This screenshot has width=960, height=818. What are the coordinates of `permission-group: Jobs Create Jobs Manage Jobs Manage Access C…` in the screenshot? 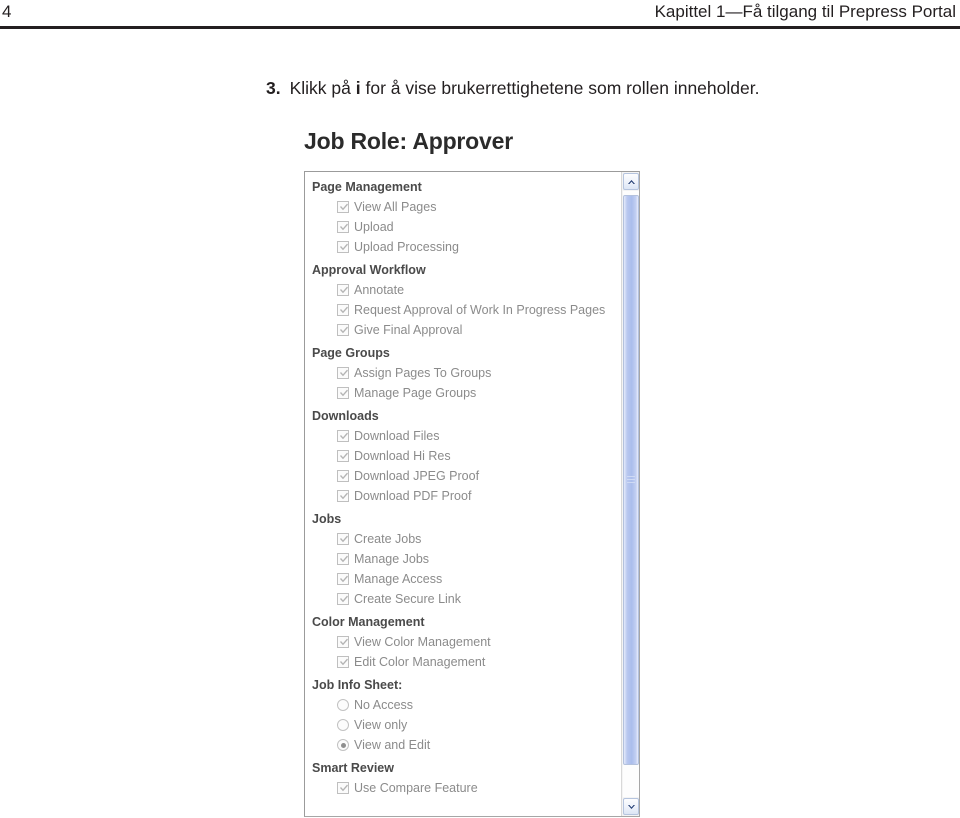 It's located at (466, 559).